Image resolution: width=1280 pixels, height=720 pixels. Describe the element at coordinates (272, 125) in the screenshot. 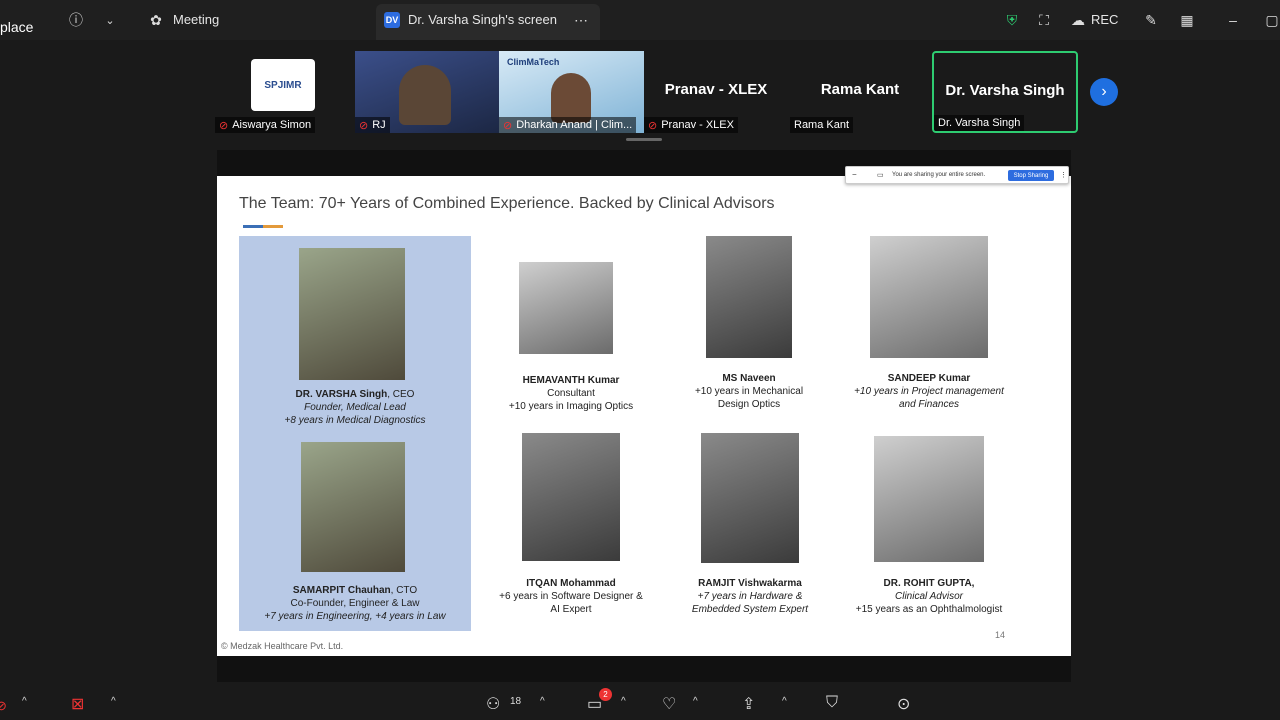

I see `participant-name: Aiswarya Simon` at that location.